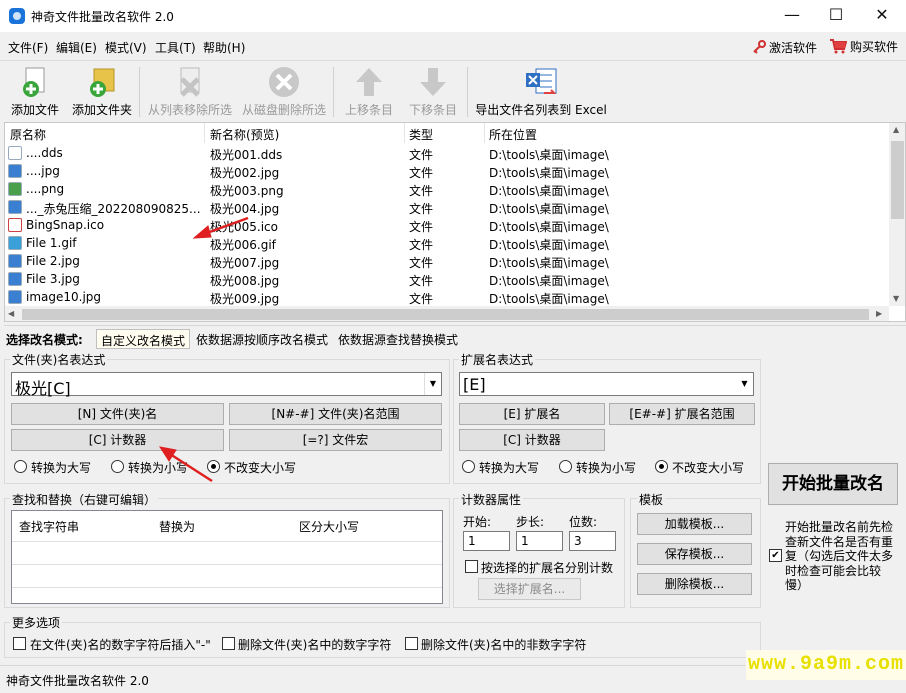 The height and width of the screenshot is (693, 906). Describe the element at coordinates (243, 245) in the screenshot. I see `cell-new: 极光006.gif` at that location.